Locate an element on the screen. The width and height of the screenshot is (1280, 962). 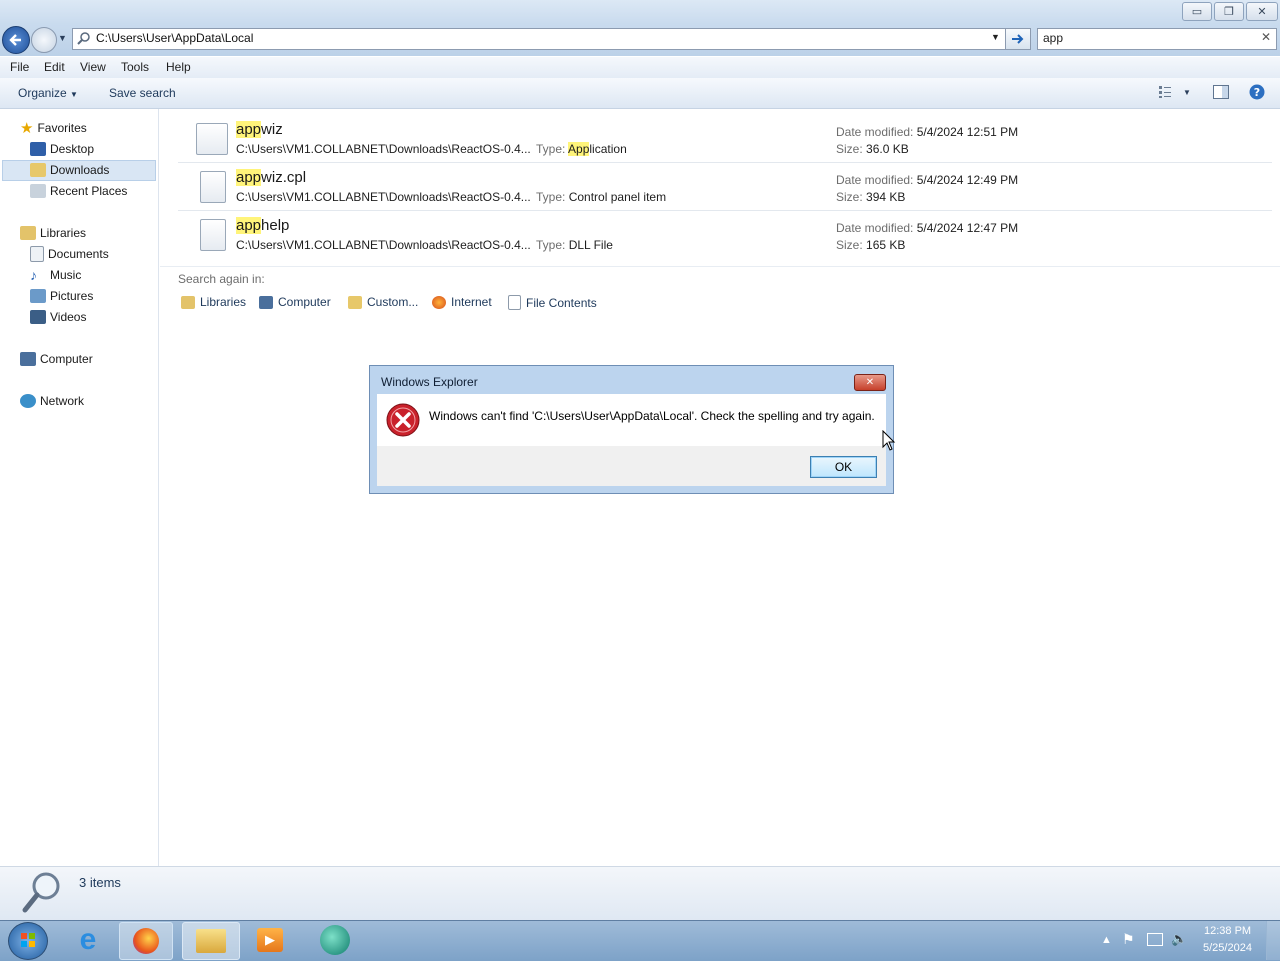
documents-icon is located at coordinates (37, 254).